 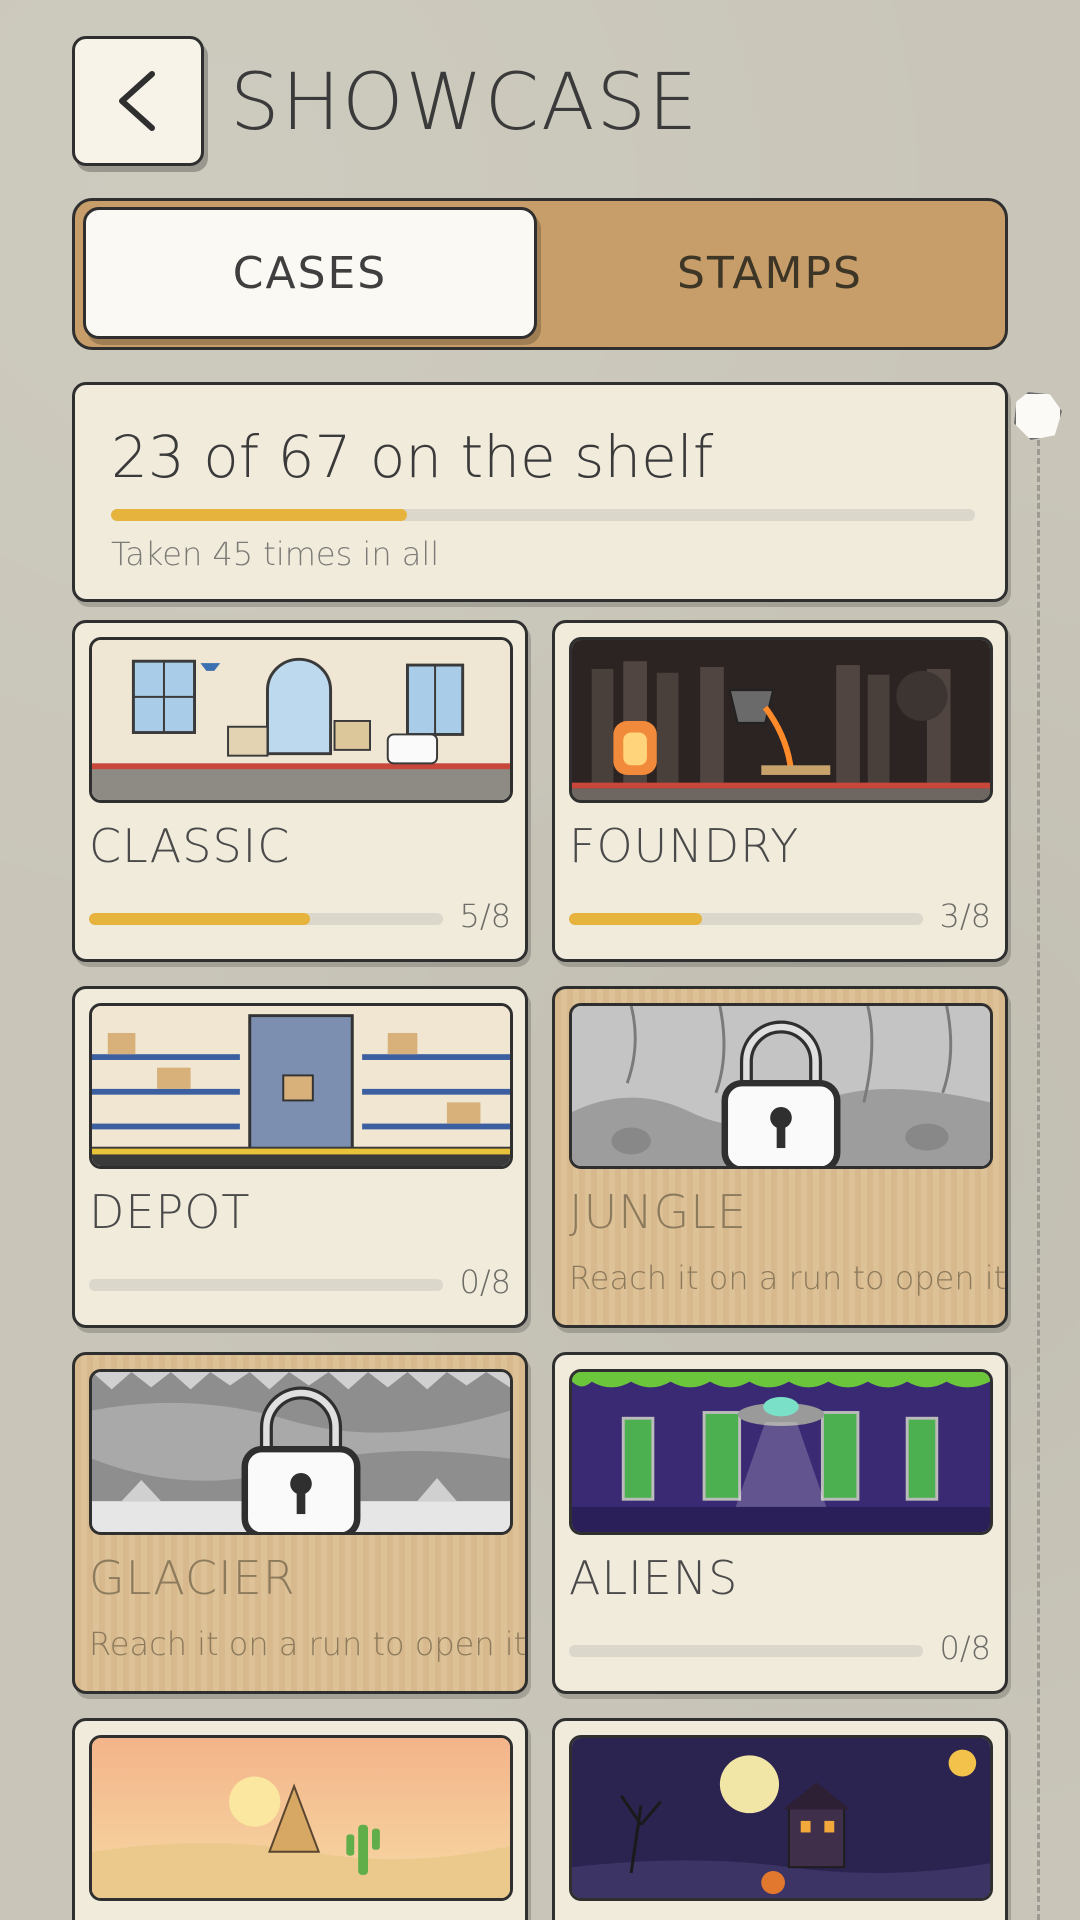 I want to click on case-image-jungle, so click(x=781, y=1086).